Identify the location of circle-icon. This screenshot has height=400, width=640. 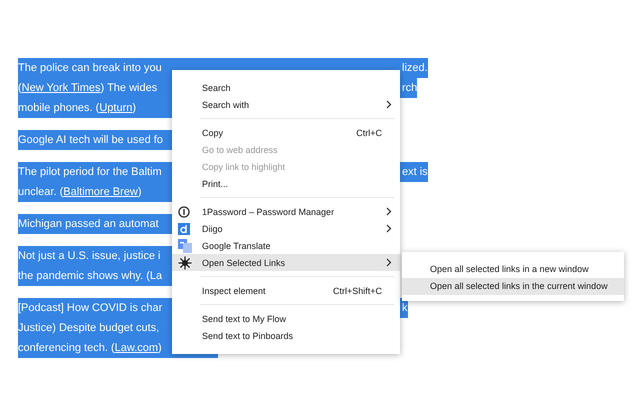
(184, 212).